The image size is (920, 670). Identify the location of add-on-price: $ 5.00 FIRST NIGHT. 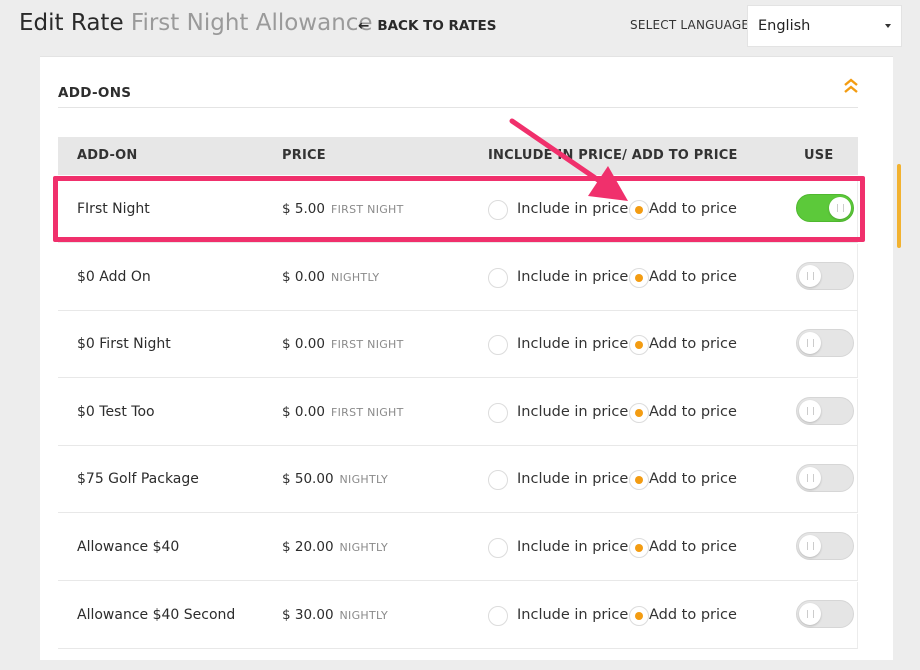
(343, 209).